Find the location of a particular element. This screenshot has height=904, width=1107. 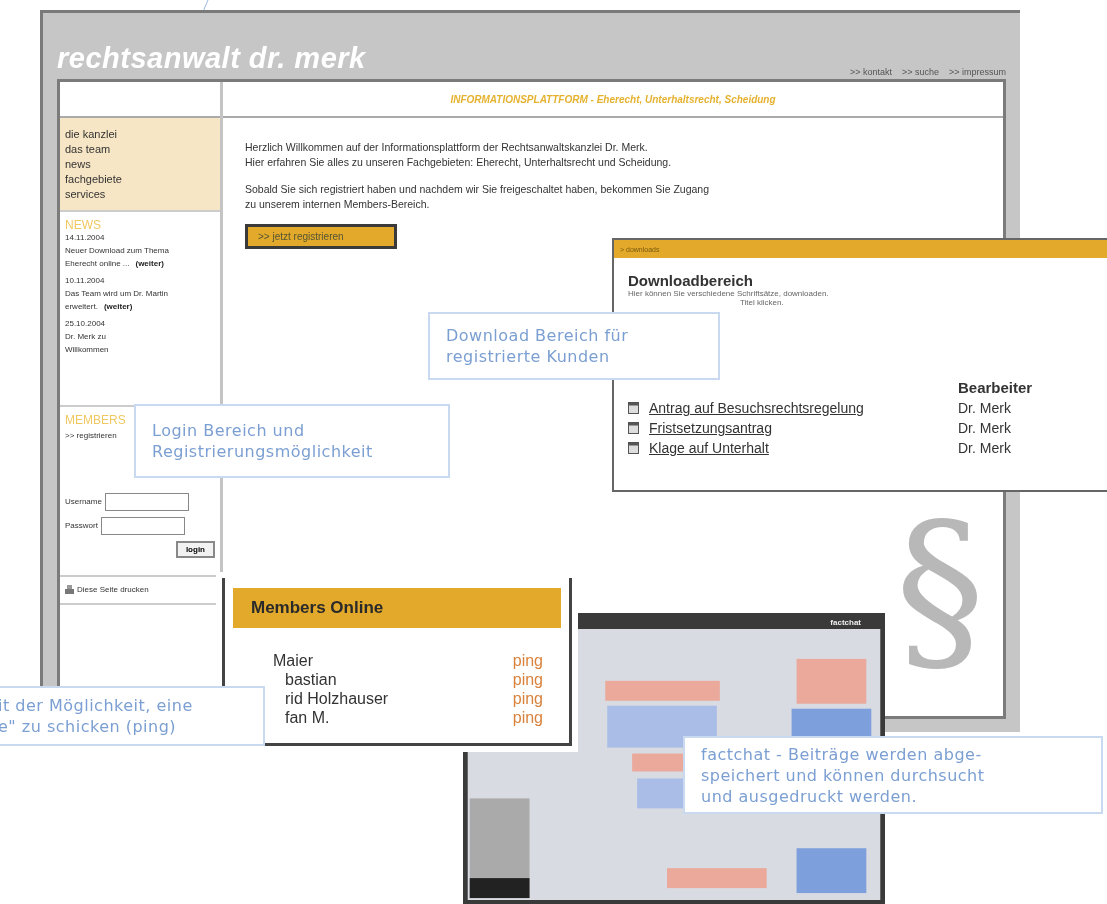

callout-text: factchat - Beiträge werden abge- is located at coordinates (842, 754).